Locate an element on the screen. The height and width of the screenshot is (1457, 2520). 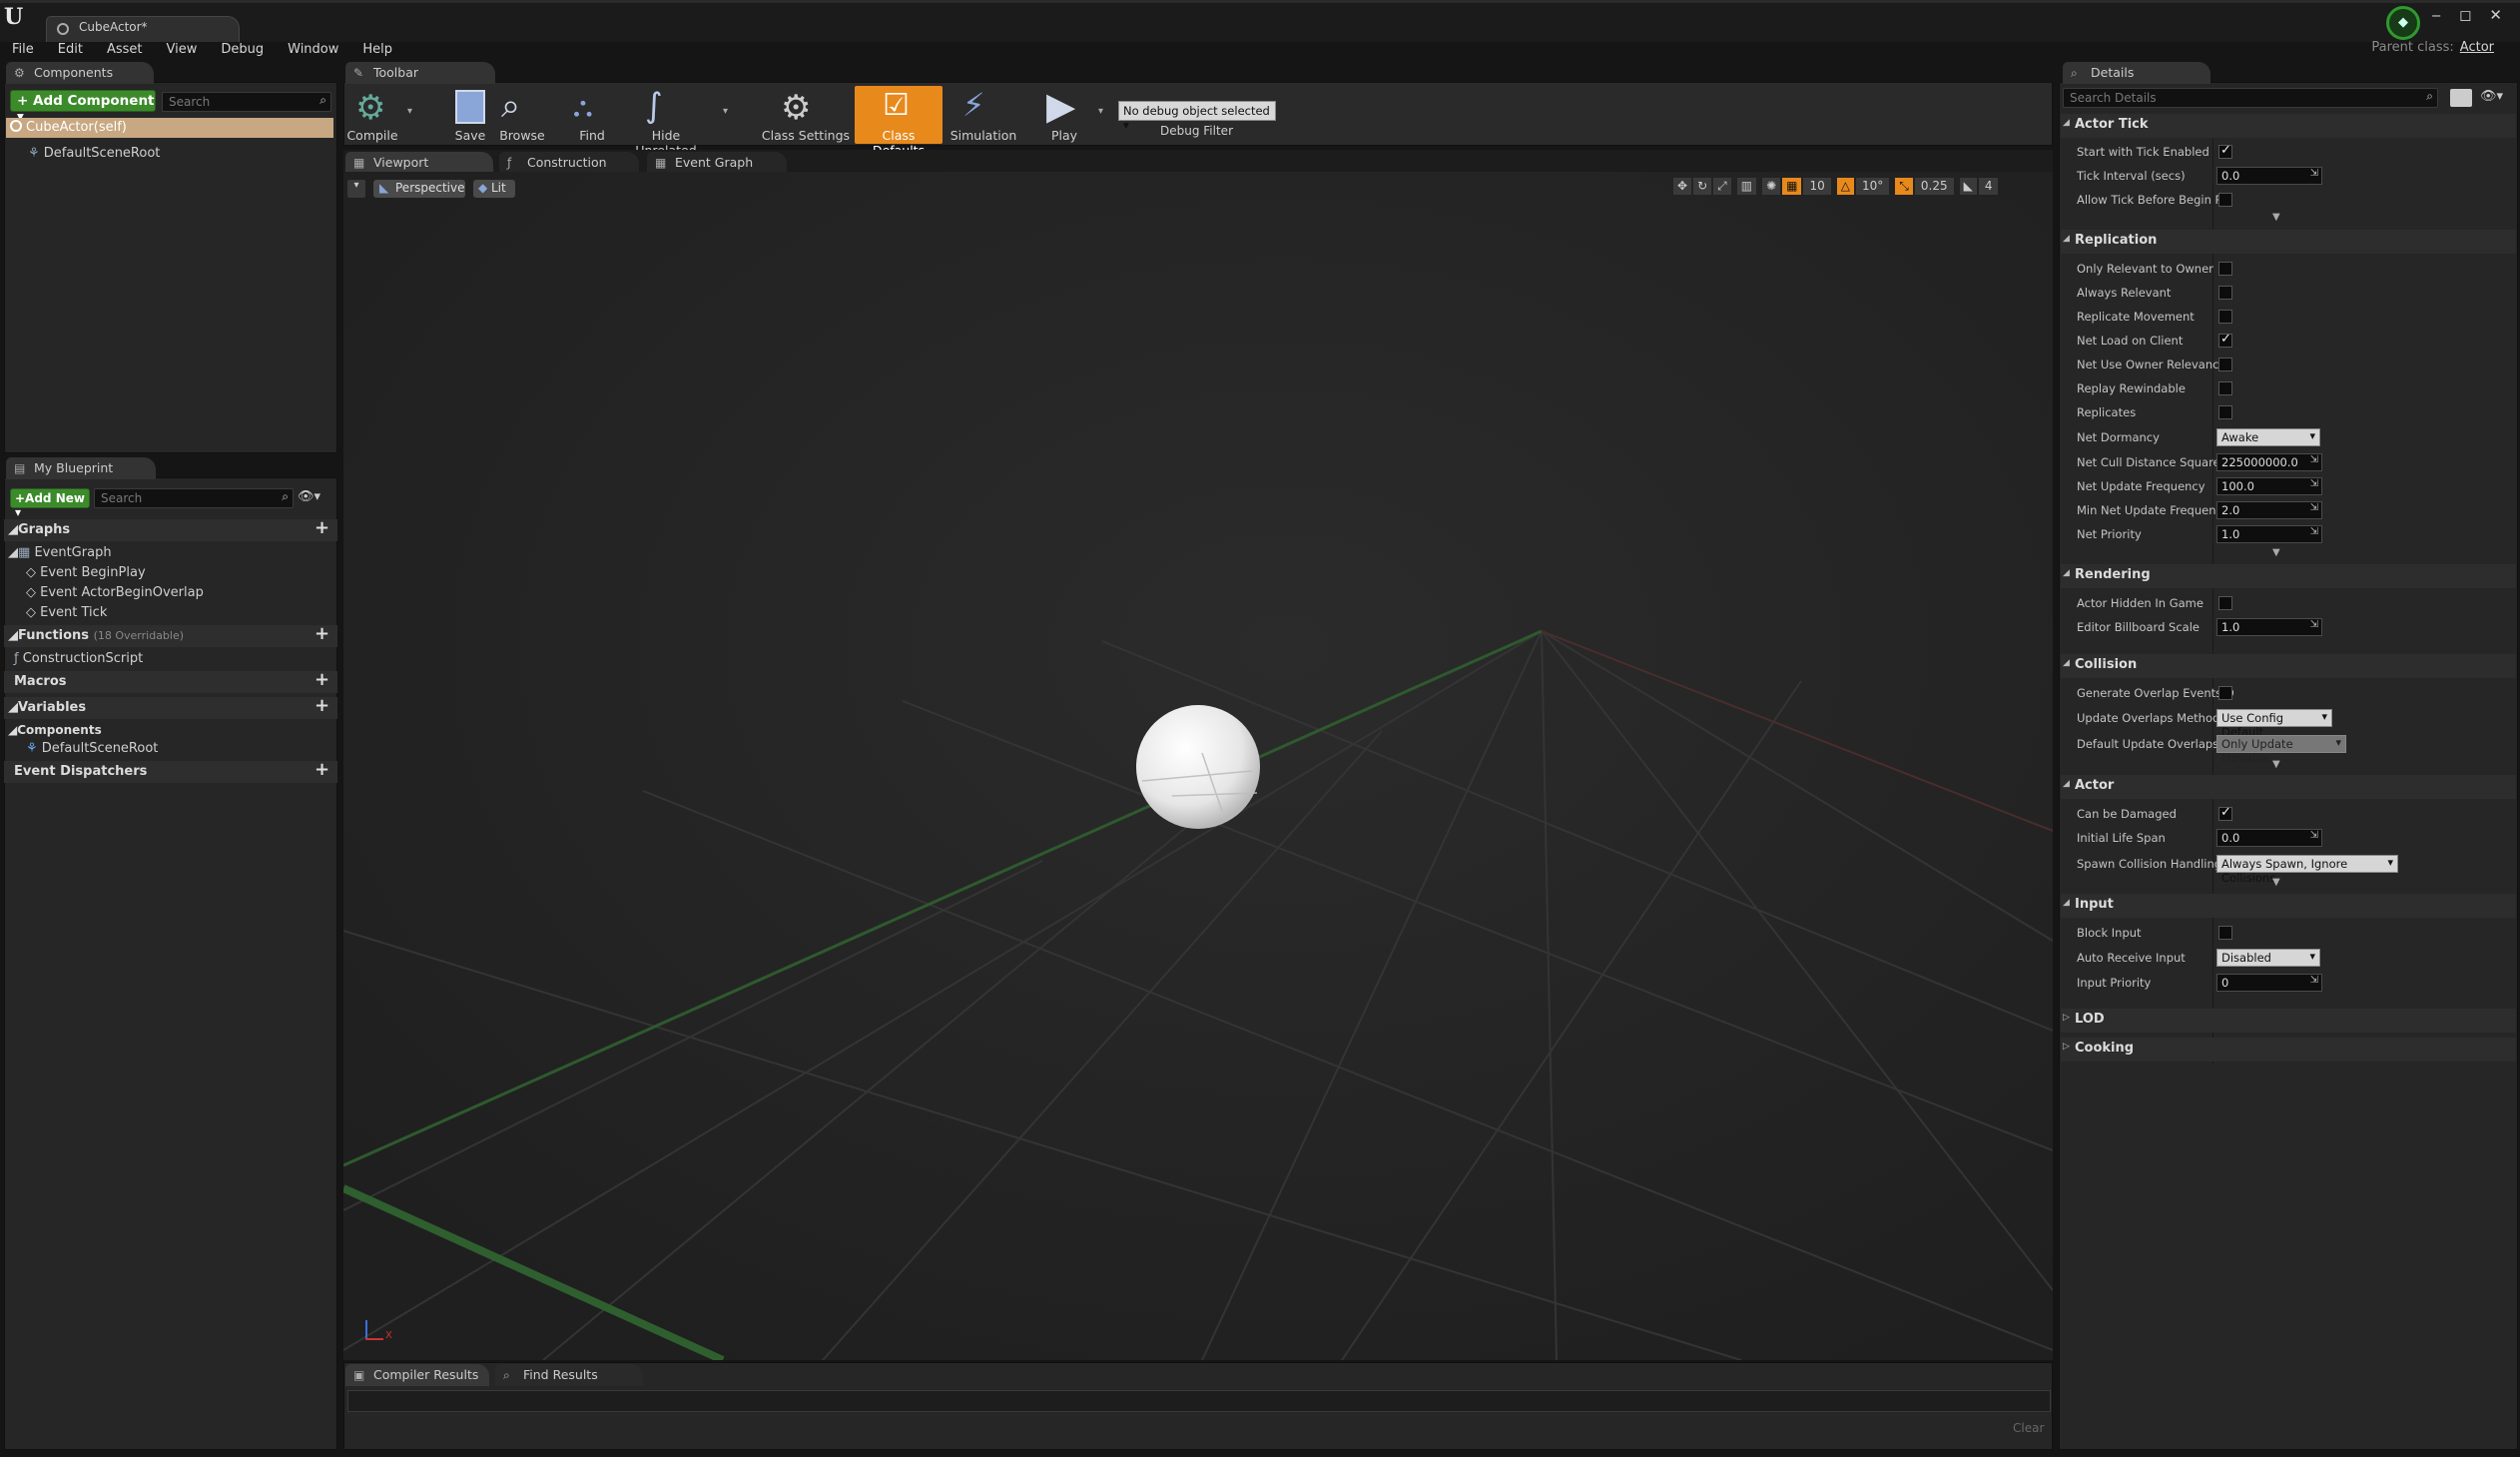
play-icon: ▶ is located at coordinates (1060, 106).